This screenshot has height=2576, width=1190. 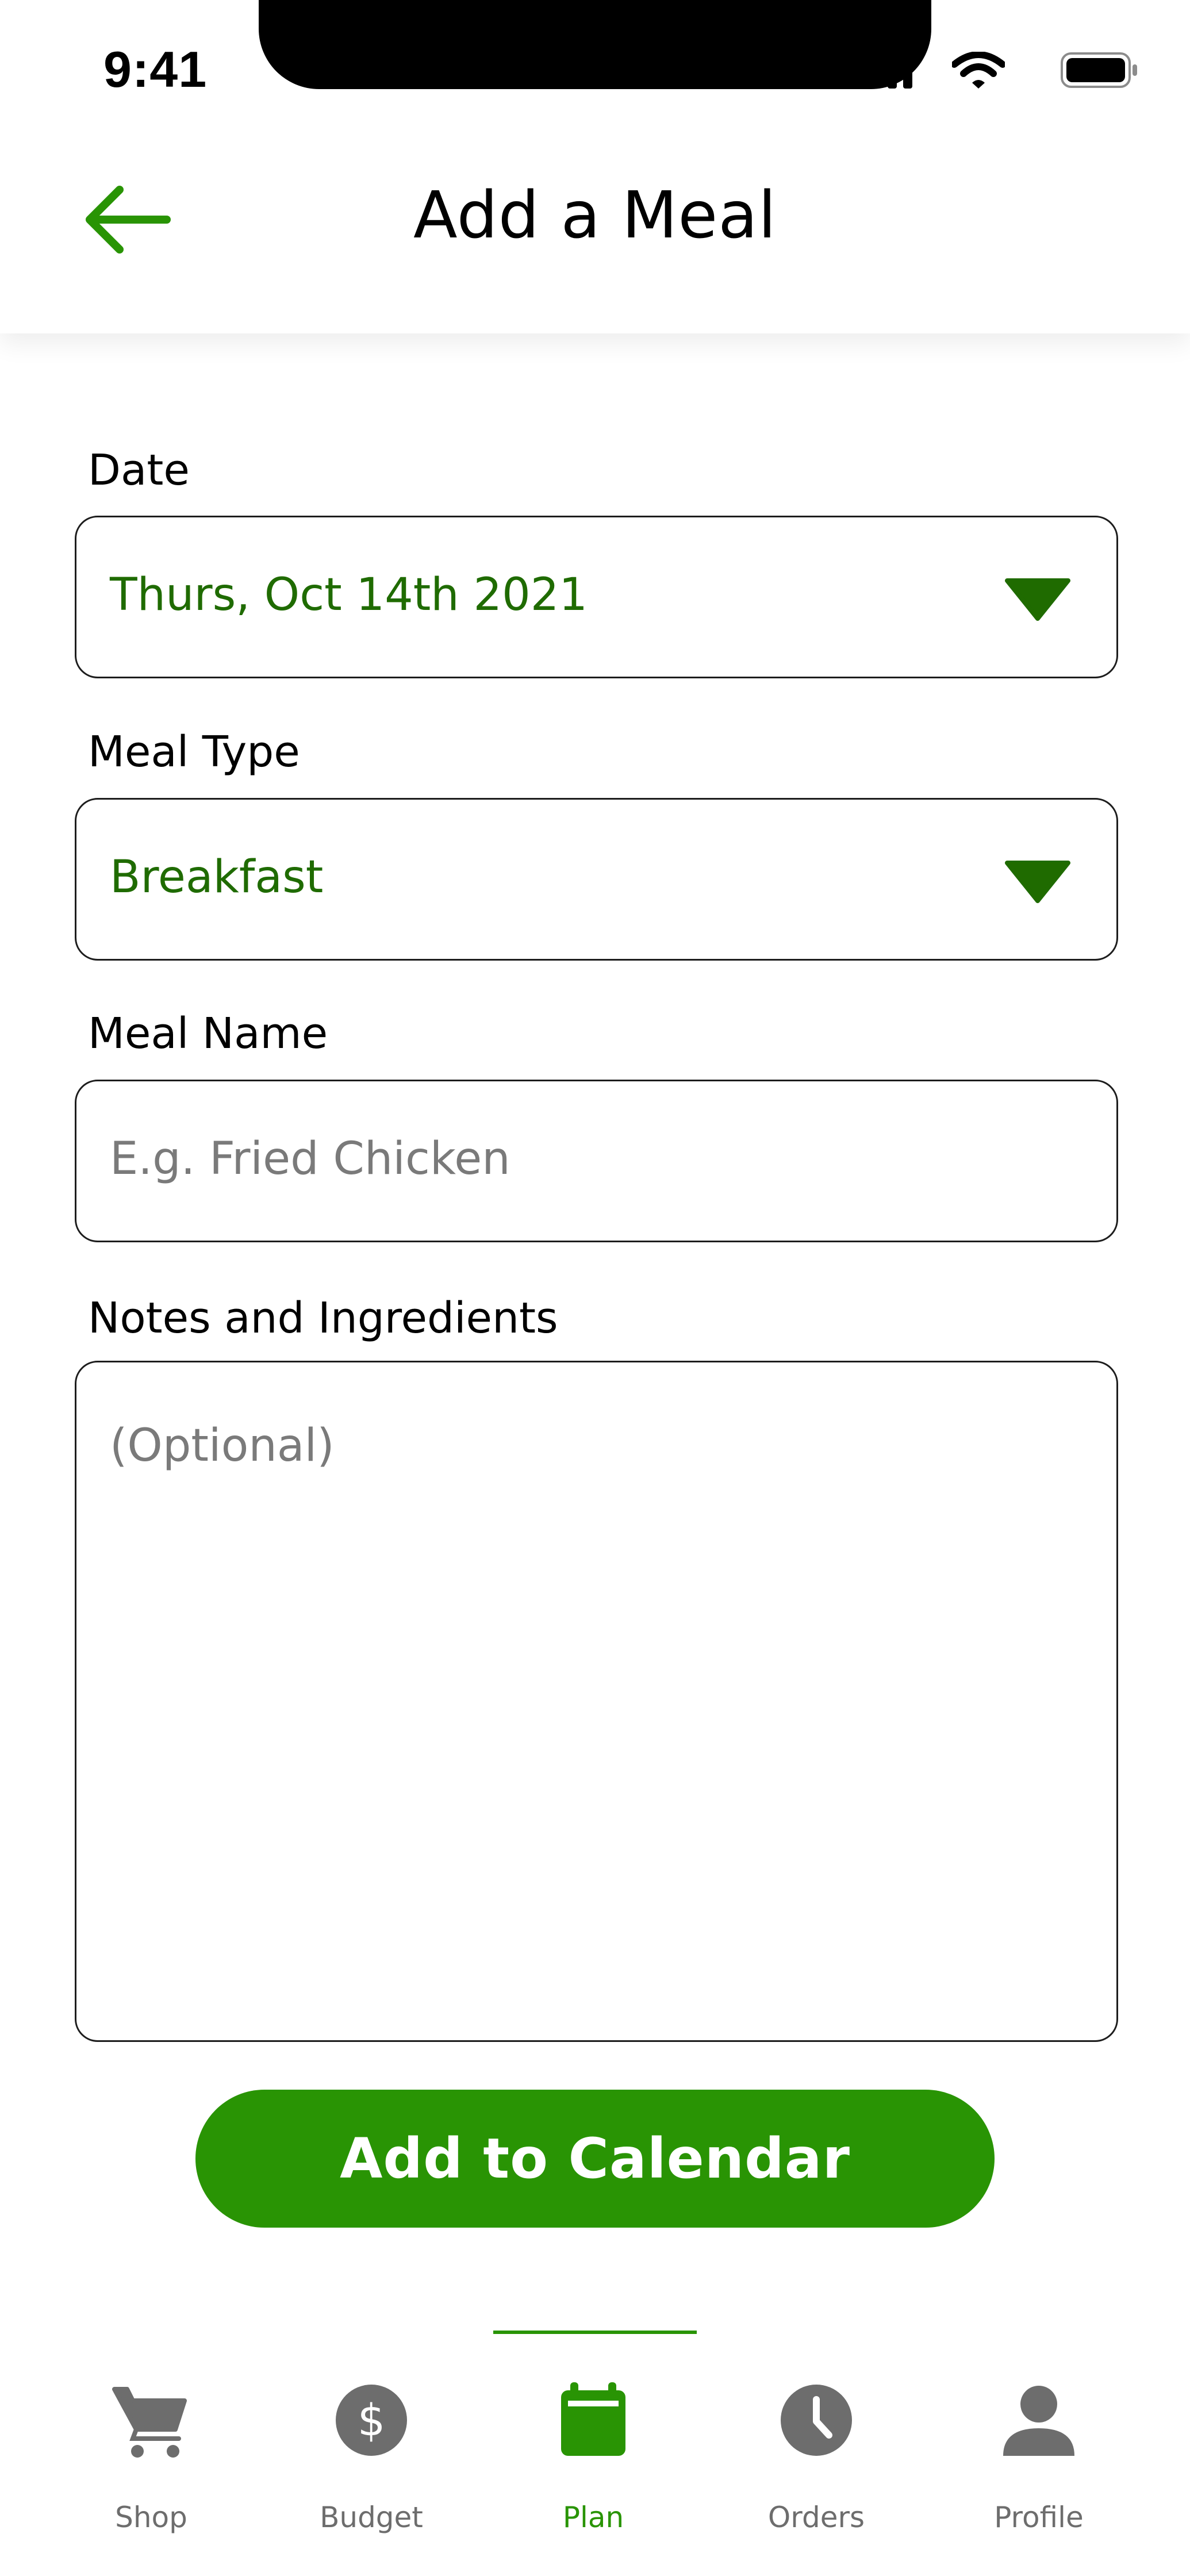 What do you see at coordinates (595, 215) in the screenshot?
I see `page-title: Add a Meal` at bounding box center [595, 215].